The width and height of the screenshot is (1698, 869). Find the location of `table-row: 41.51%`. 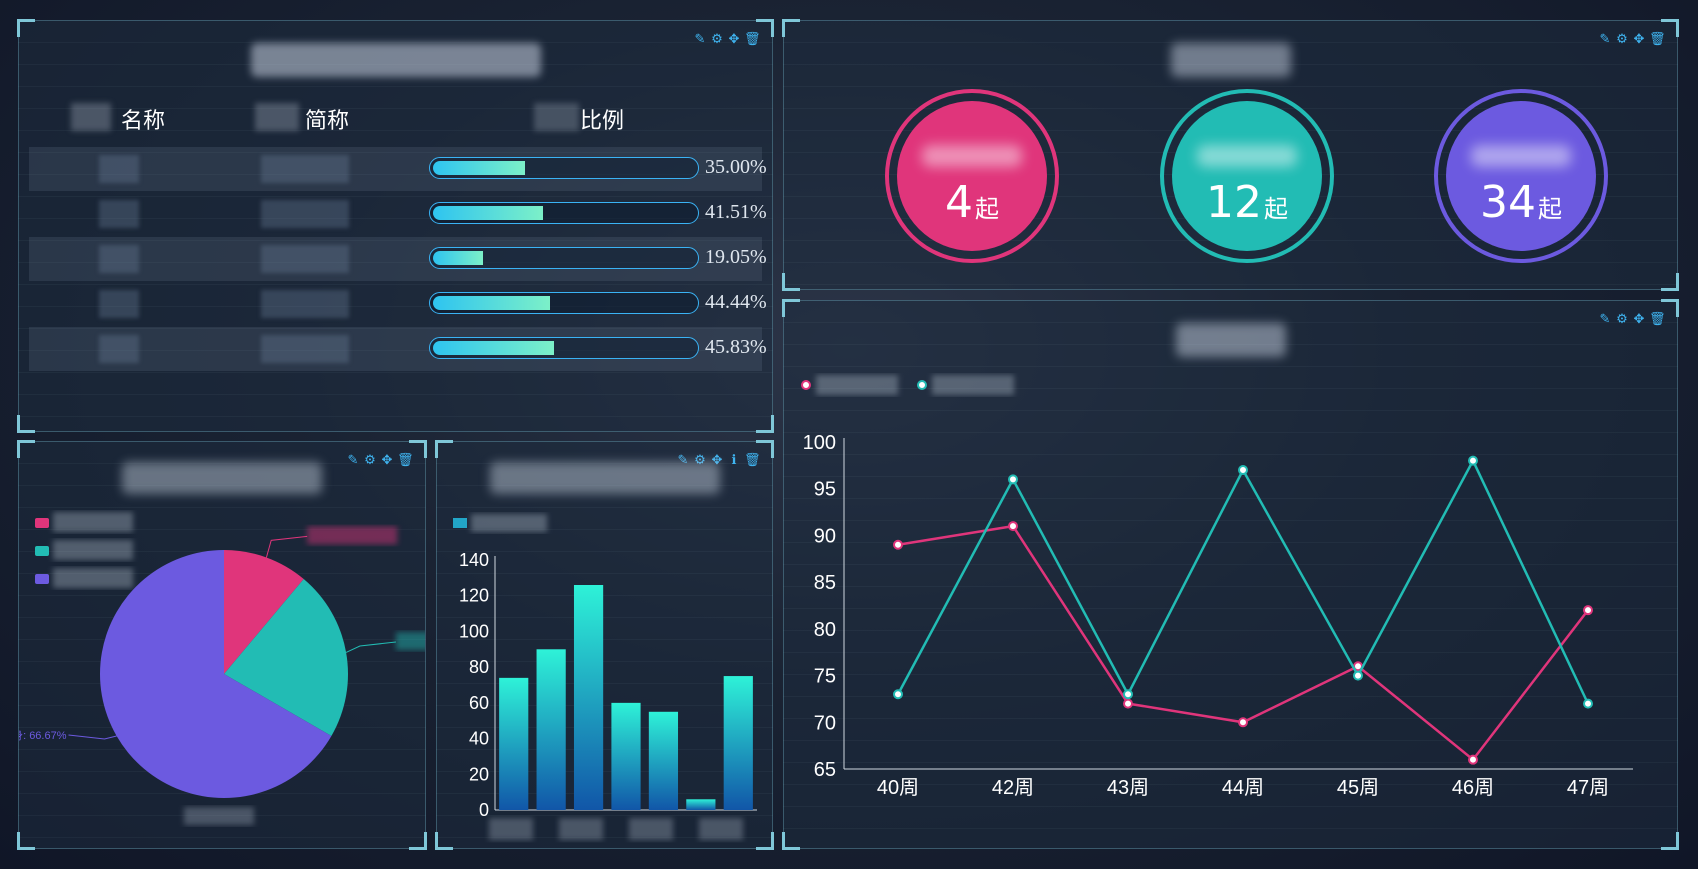

table-row: 41.51% is located at coordinates (398, 214).